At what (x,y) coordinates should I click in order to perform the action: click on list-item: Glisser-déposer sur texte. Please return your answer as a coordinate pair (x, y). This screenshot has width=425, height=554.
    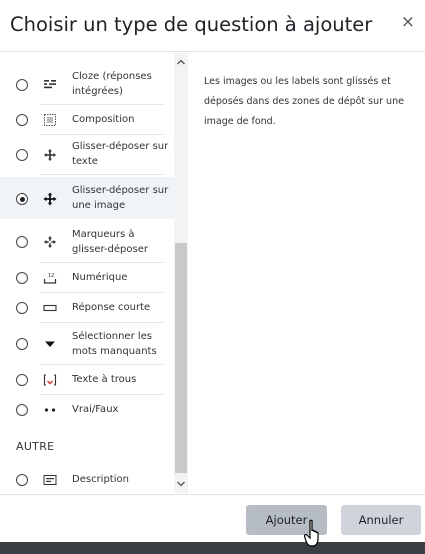
    Looking at the image, I should click on (87, 155).